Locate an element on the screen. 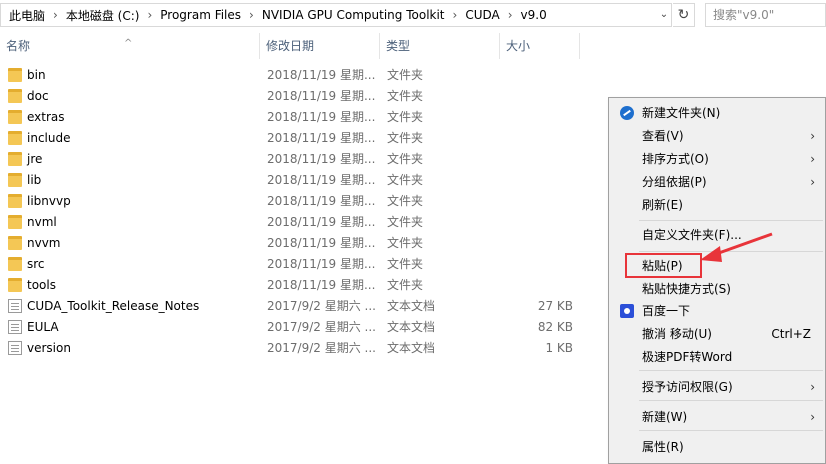 The image size is (826, 464). menu-item-label: 粘贴快捷方式(S) is located at coordinates (686, 289).